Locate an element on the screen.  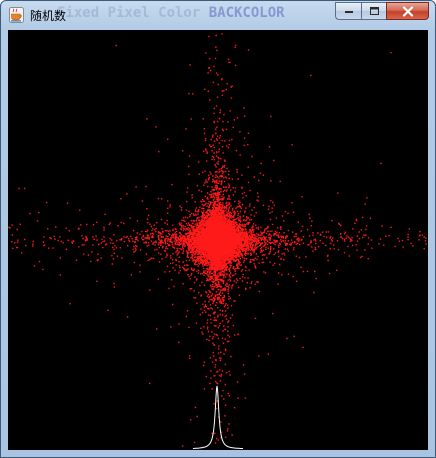
minimize-button is located at coordinates (348, 11).